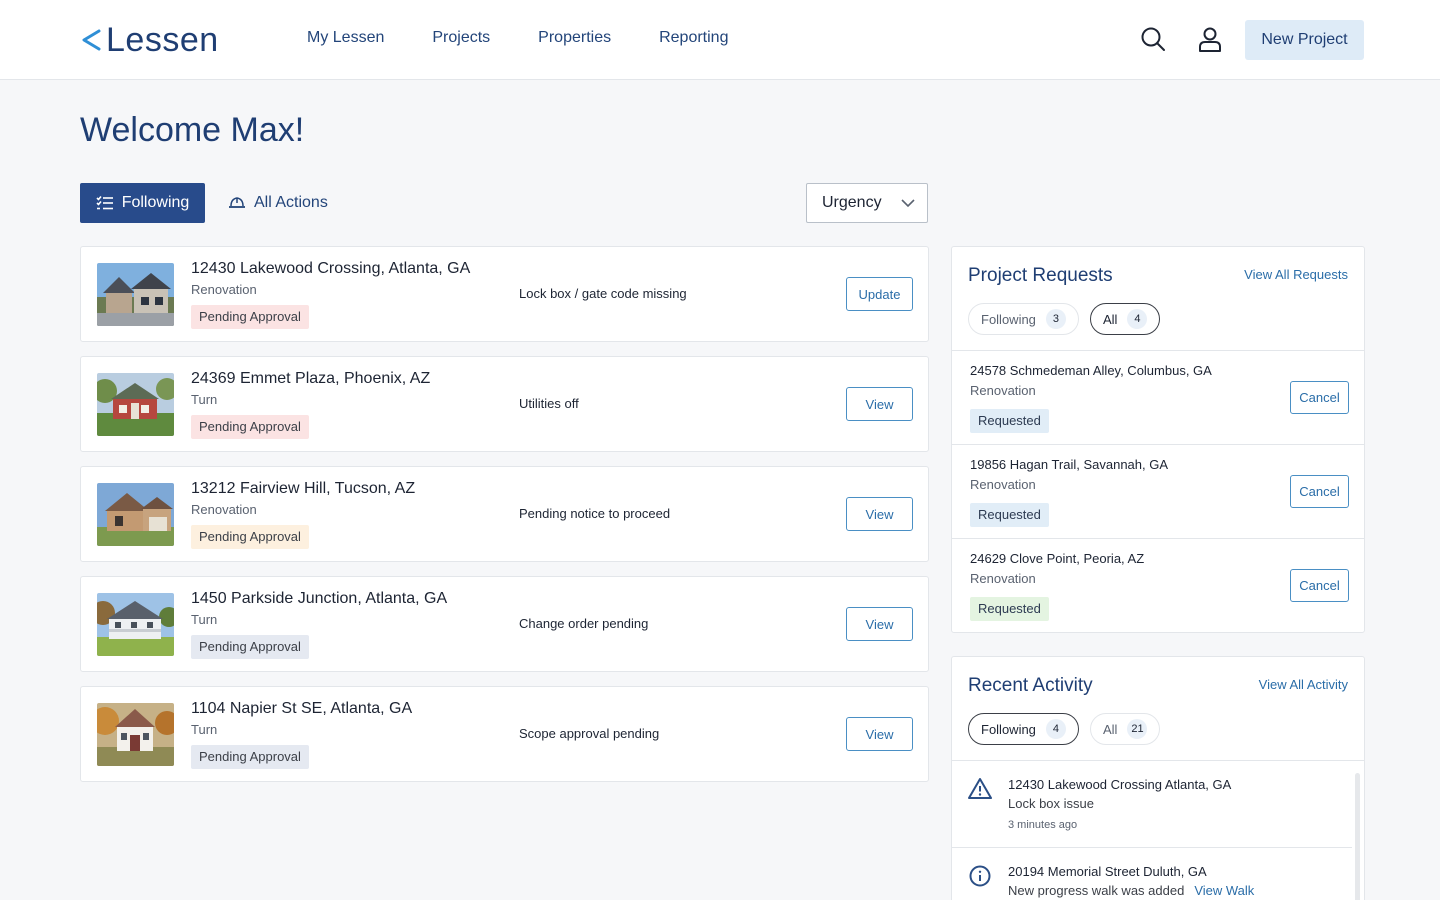  Describe the element at coordinates (461, 38) in the screenshot. I see `nav-projects: Projects` at that location.